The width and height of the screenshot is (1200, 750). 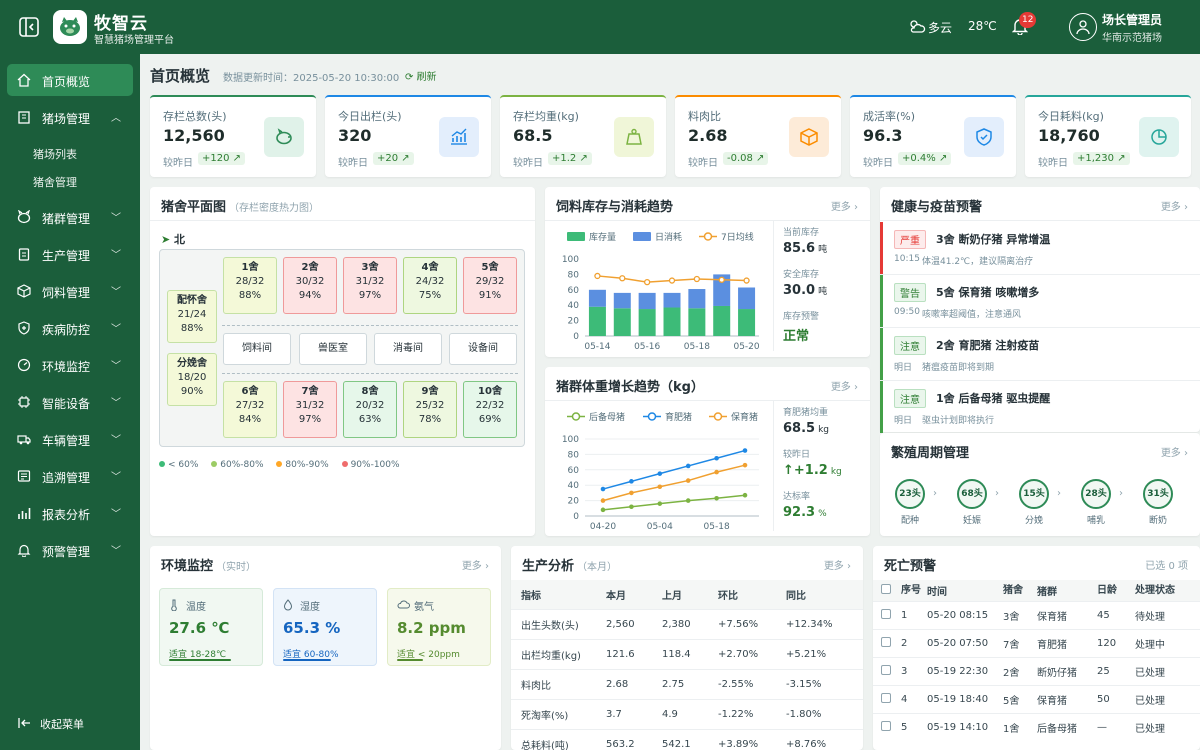 I want to click on cycle-stage-nursing: 28头, so click(x=1096, y=494).